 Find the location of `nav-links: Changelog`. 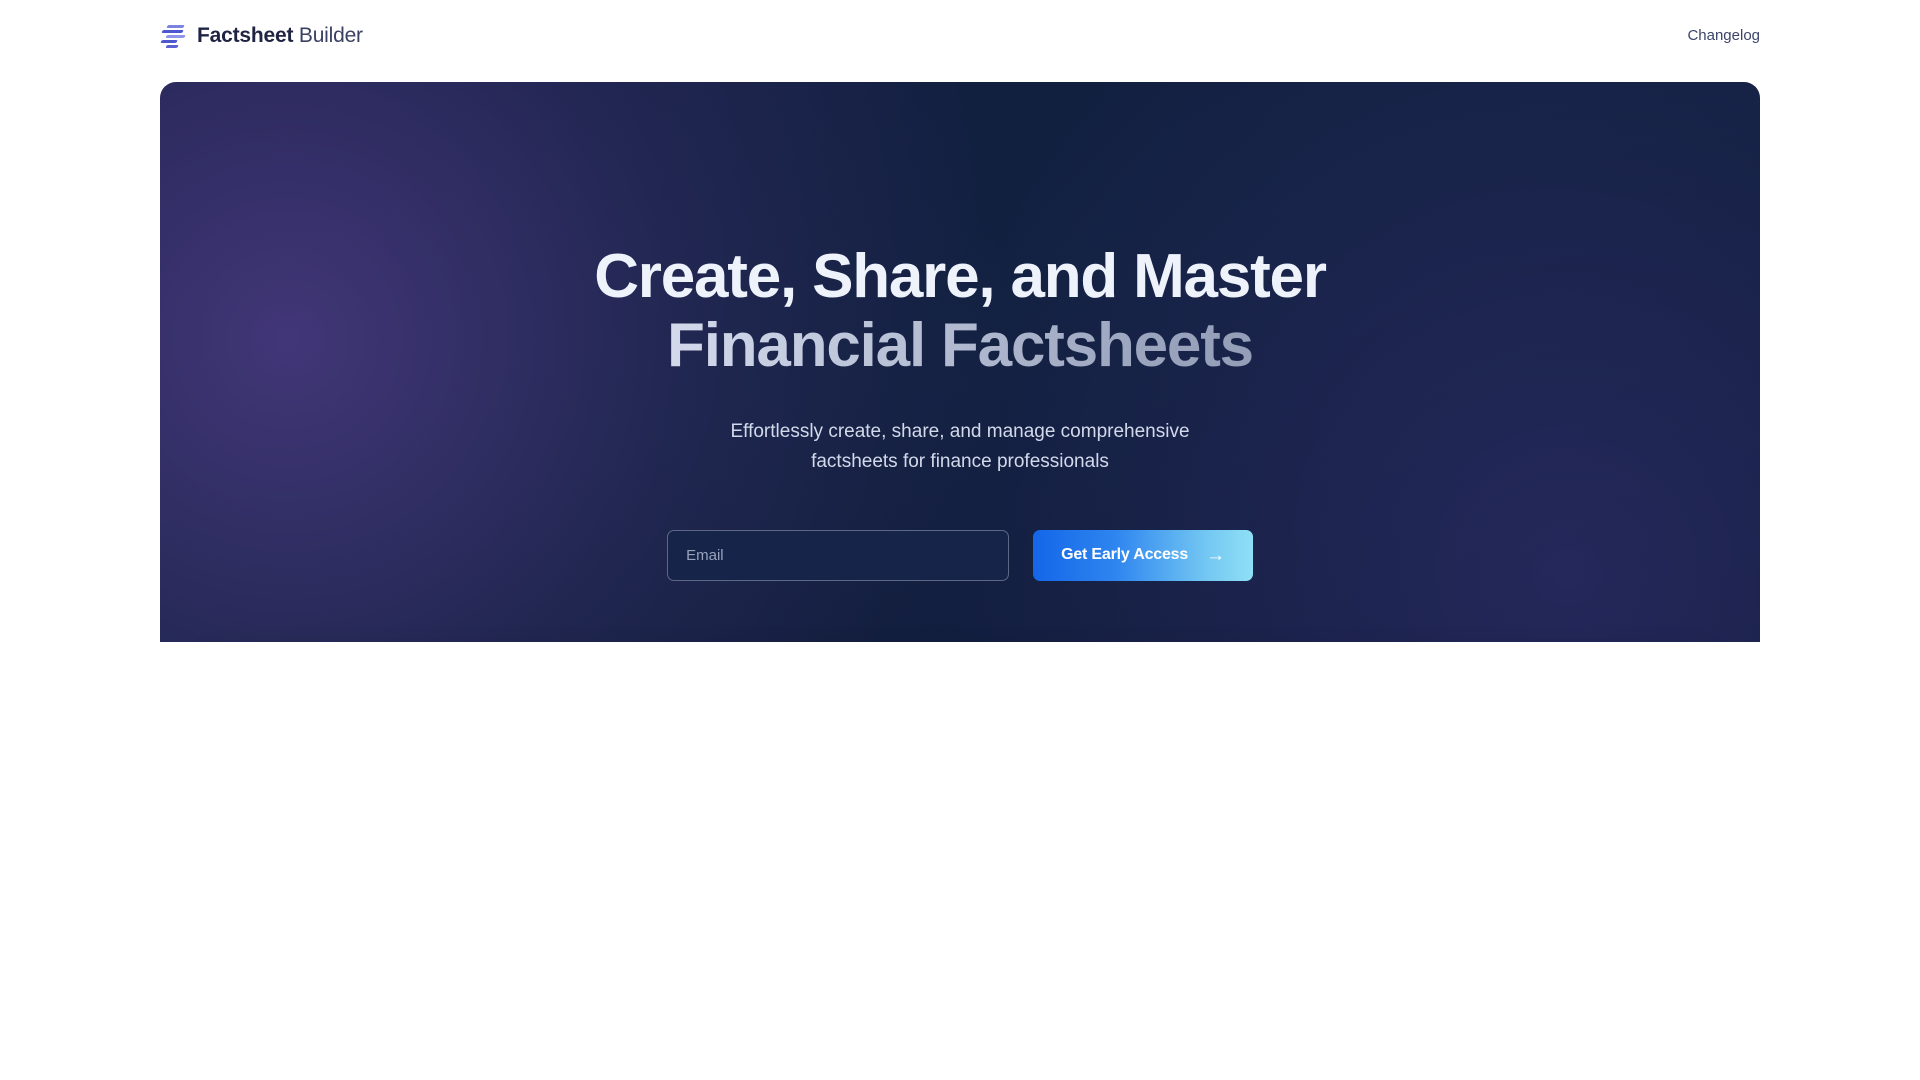

nav-links: Changelog is located at coordinates (1723, 36).